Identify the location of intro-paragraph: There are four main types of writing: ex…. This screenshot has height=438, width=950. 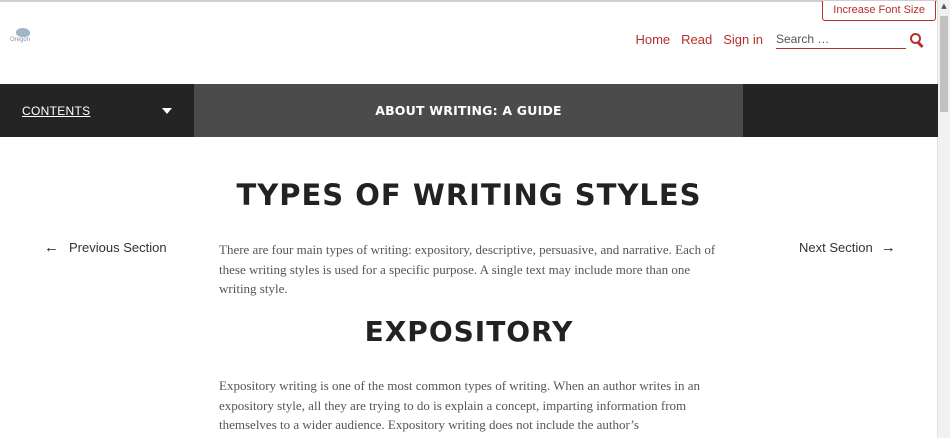
(467, 269).